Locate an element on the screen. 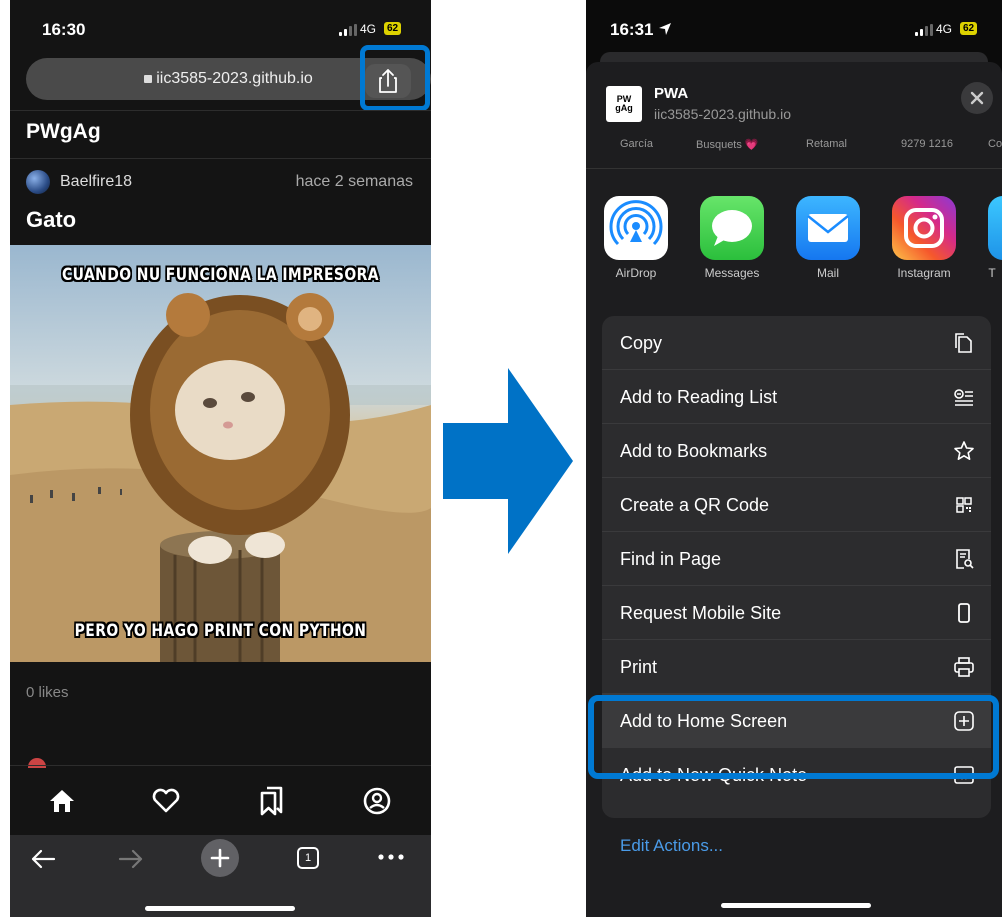 The image size is (1002, 917). action-request-mobile-site: Request Mobile Site is located at coordinates (796, 613).